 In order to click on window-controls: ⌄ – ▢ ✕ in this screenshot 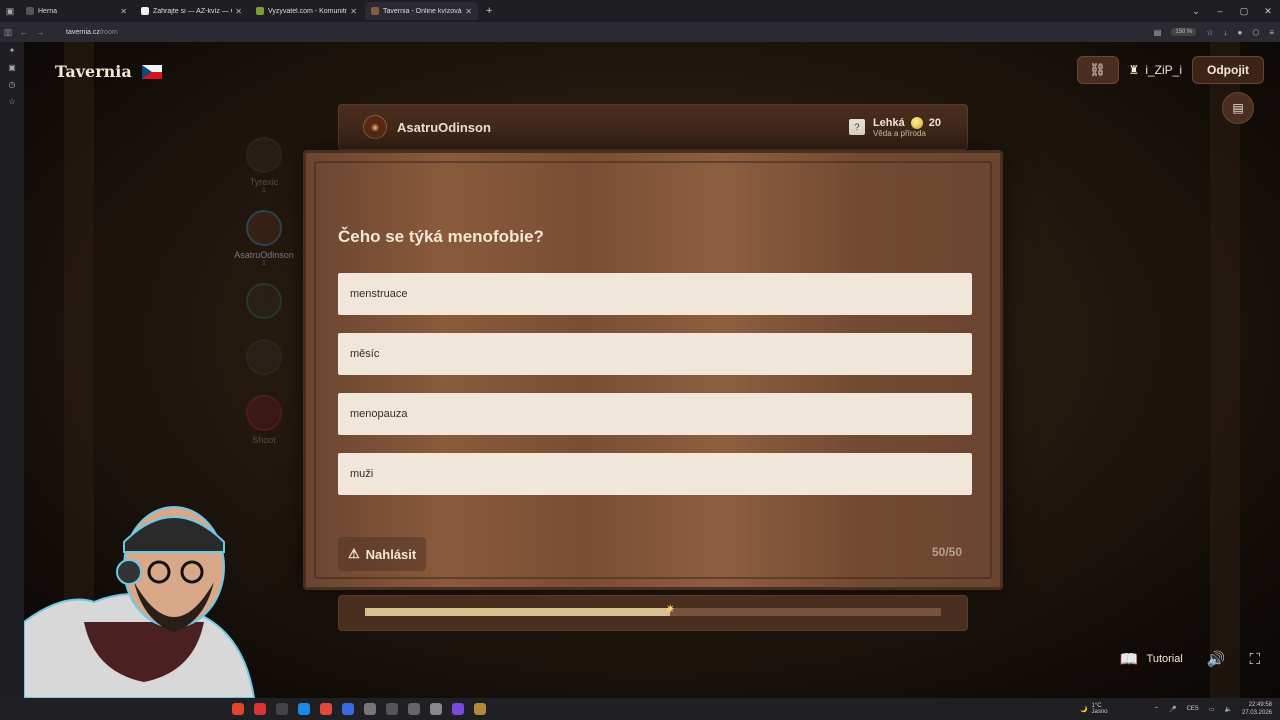, I will do `click(1232, 11)`.